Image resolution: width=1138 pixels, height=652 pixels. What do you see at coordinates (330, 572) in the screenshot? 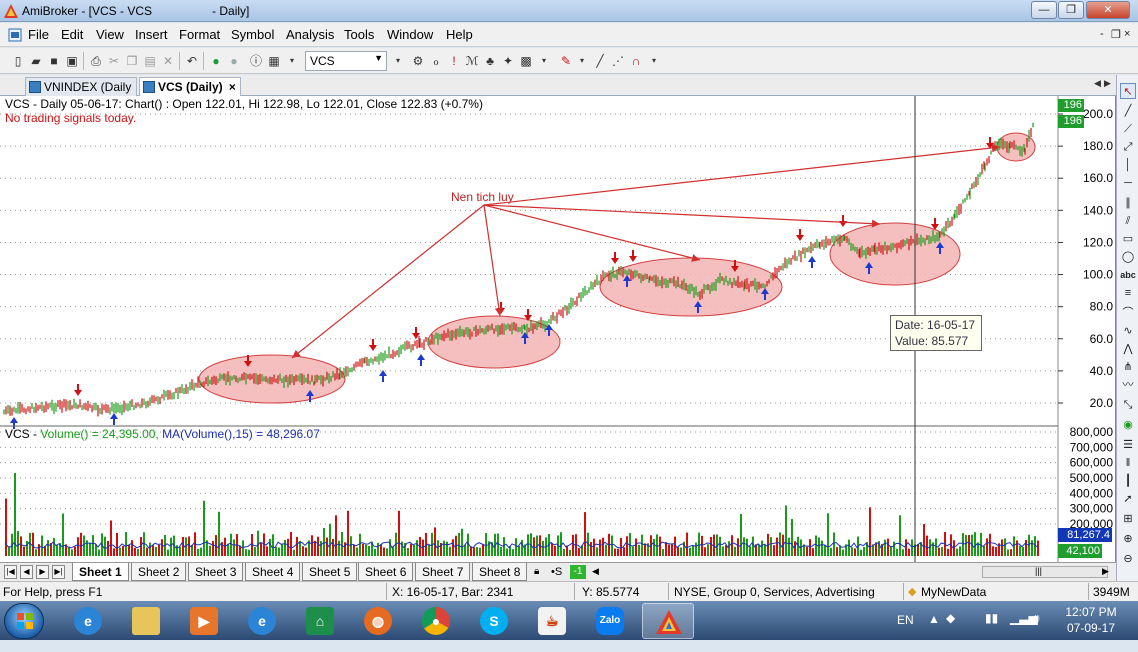
I see `sheet-tab-5: Sheet 5` at bounding box center [330, 572].